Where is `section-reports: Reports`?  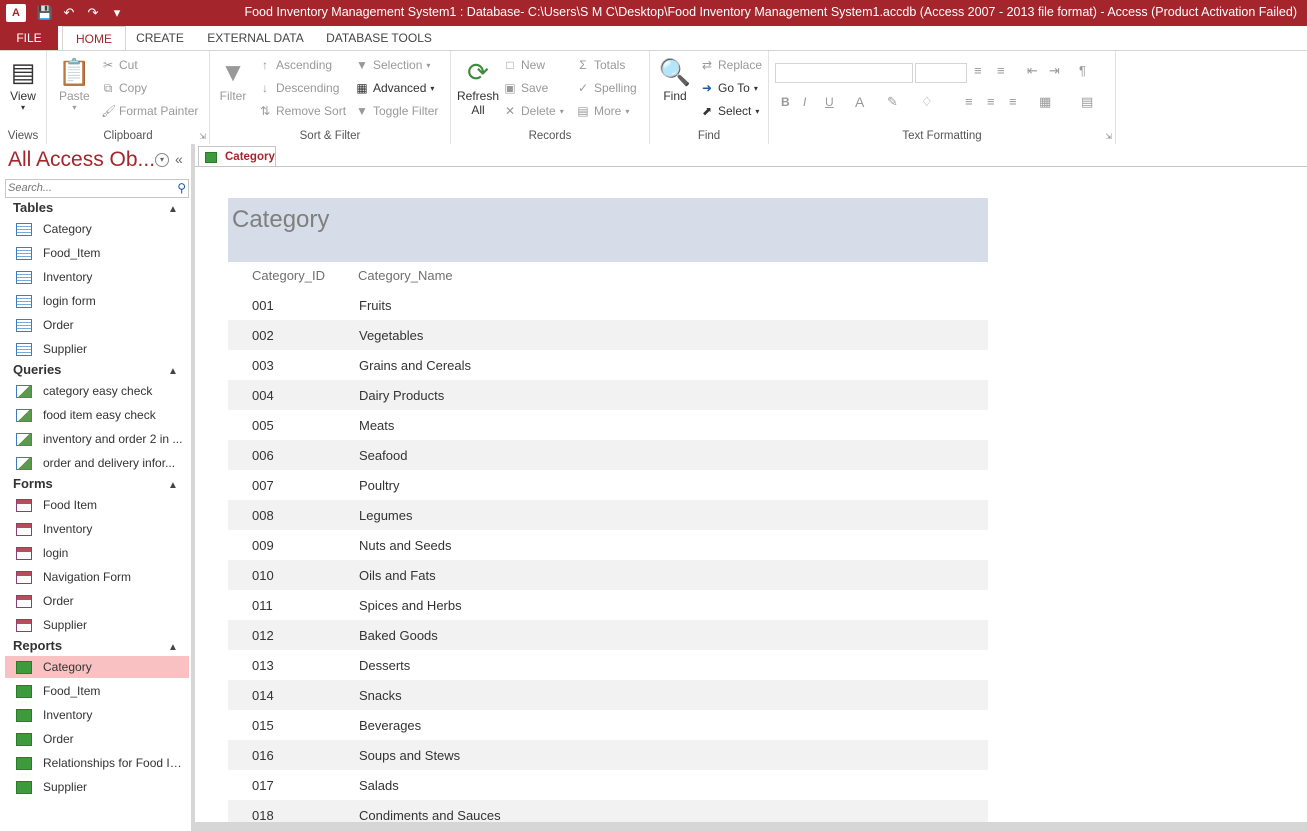 section-reports: Reports is located at coordinates (37, 645).